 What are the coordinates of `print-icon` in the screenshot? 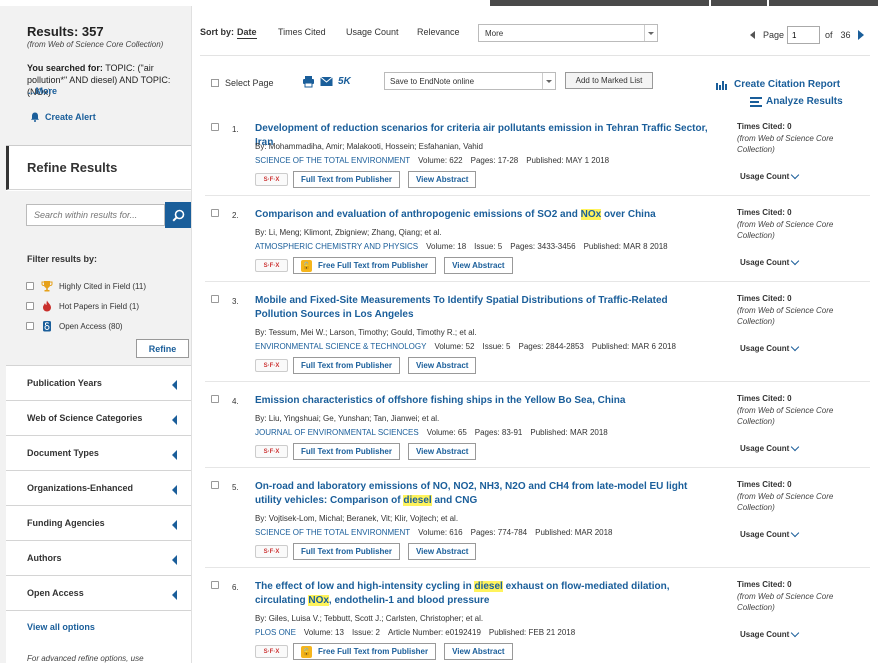 It's located at (308, 81).